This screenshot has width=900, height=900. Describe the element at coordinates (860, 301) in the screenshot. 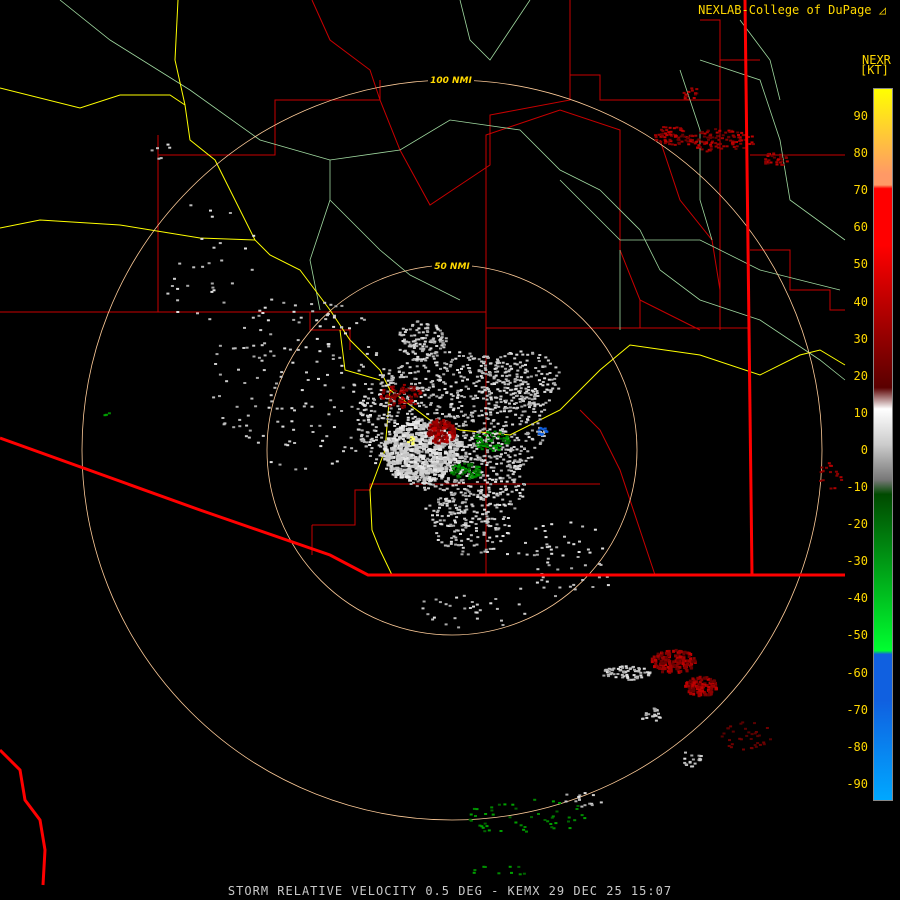

I see `color-scale-tick: 40` at that location.